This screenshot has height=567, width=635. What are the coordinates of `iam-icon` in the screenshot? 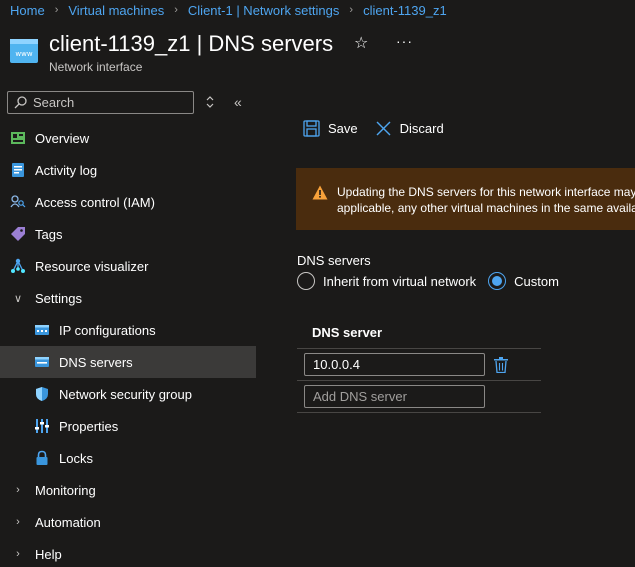 It's located at (18, 202).